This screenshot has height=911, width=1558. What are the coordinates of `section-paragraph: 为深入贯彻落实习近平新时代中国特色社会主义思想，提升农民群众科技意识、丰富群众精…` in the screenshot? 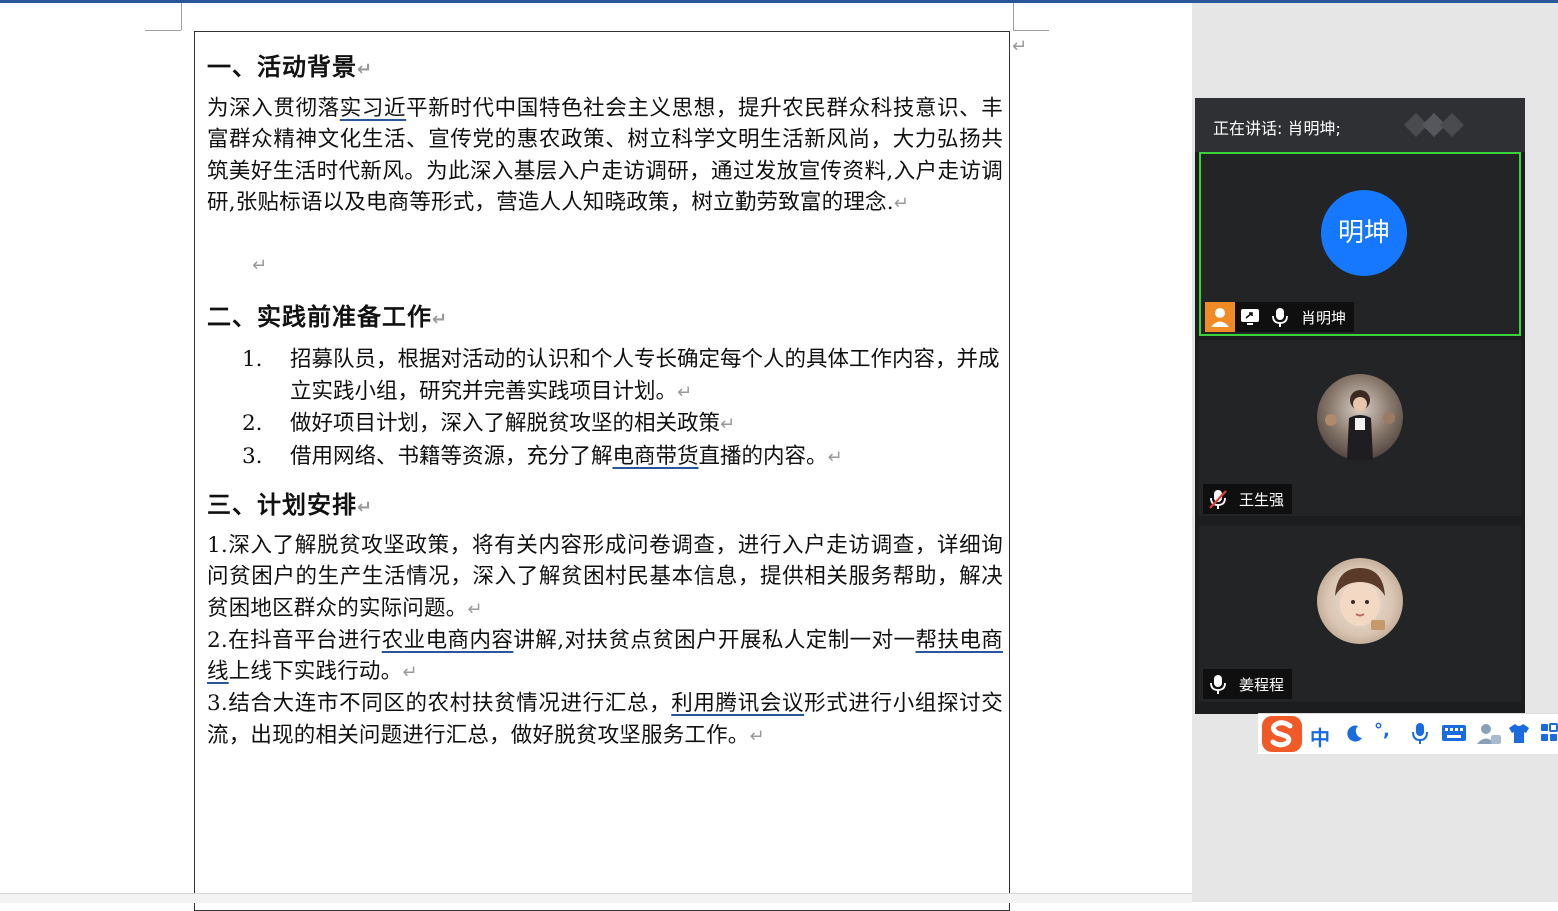 It's located at (605, 156).